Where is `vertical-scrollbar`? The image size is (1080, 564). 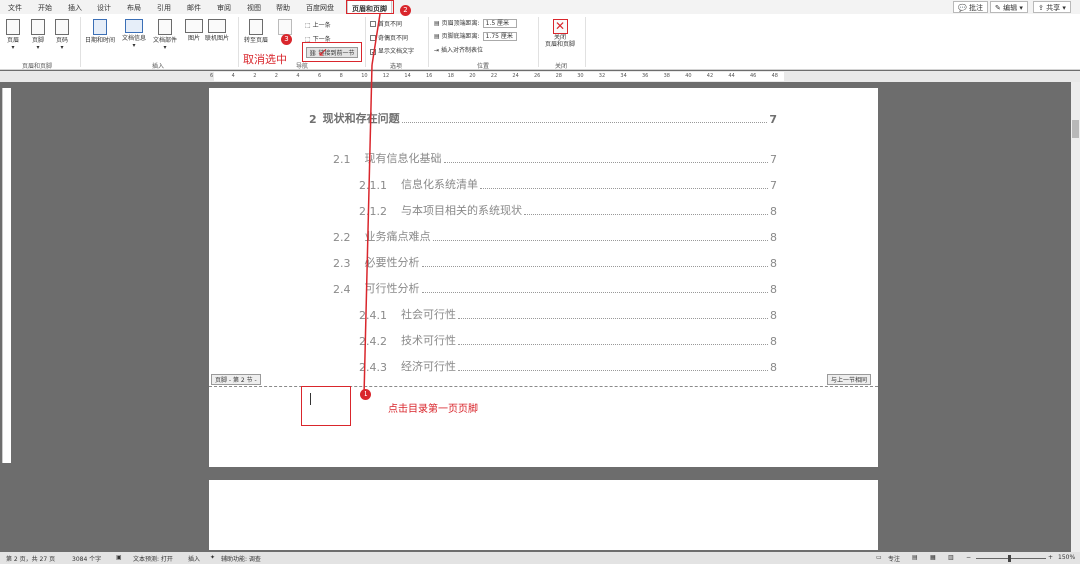 vertical-scrollbar is located at coordinates (1075, 317).